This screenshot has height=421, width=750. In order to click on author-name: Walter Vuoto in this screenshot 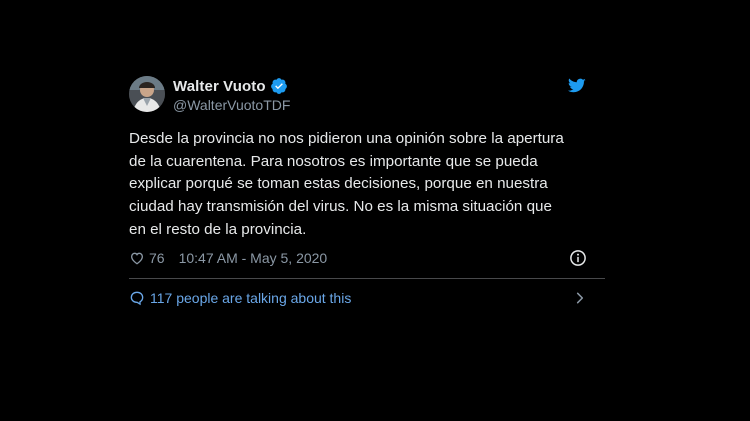, I will do `click(219, 86)`.